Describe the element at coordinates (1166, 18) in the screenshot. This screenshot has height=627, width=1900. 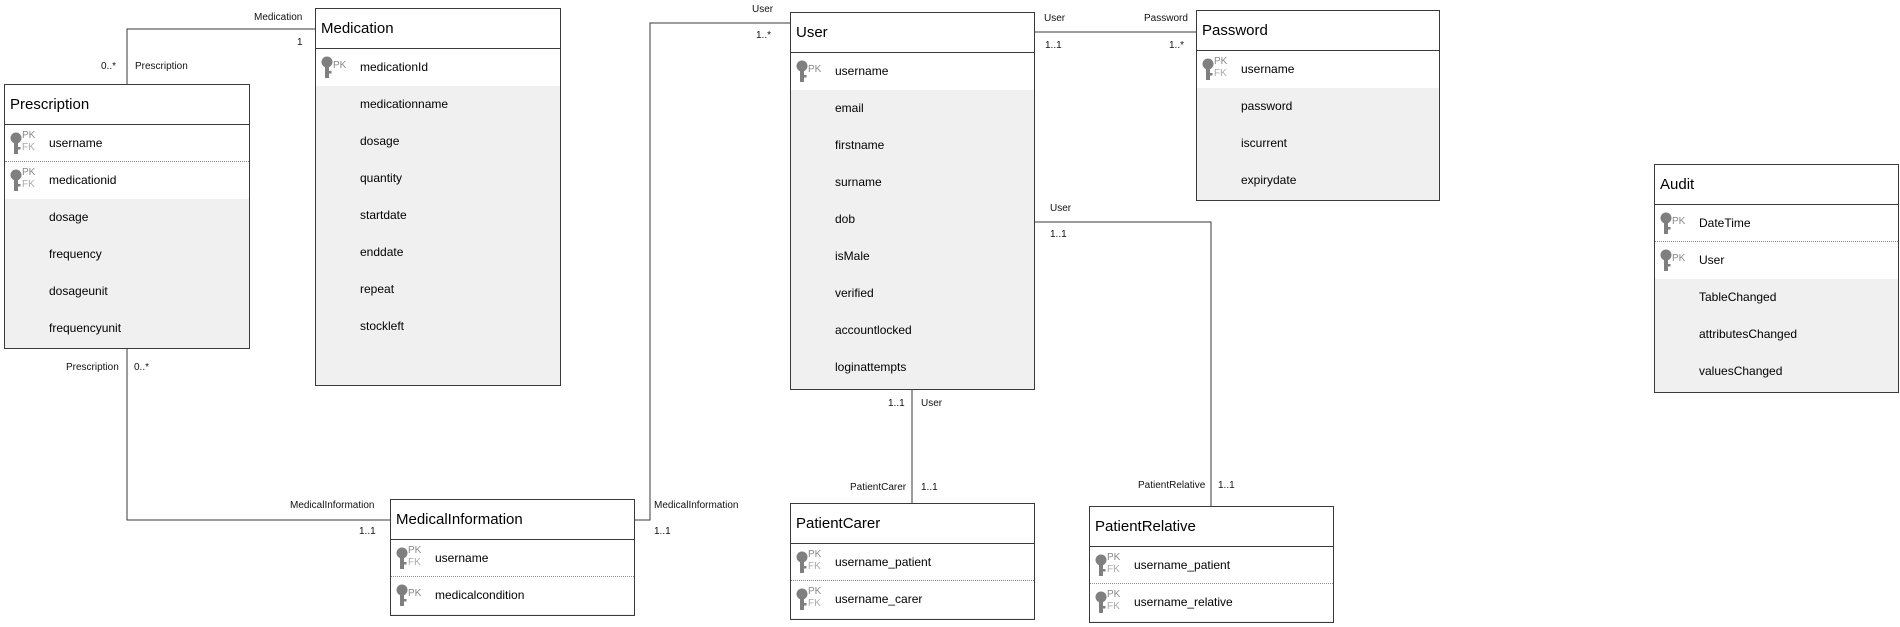
I see `role-label-password: Password` at that location.